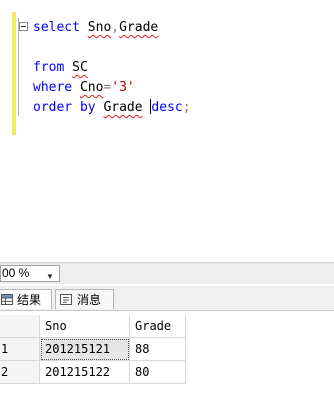 The width and height of the screenshot is (334, 418). I want to click on collapse-icon, so click(23, 26).